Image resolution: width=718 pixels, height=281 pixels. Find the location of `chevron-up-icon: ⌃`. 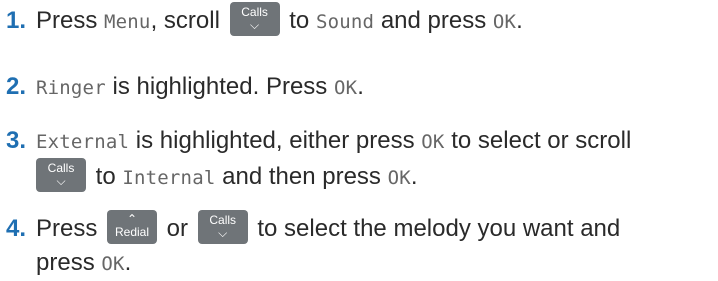

chevron-up-icon: ⌃ is located at coordinates (132, 218).